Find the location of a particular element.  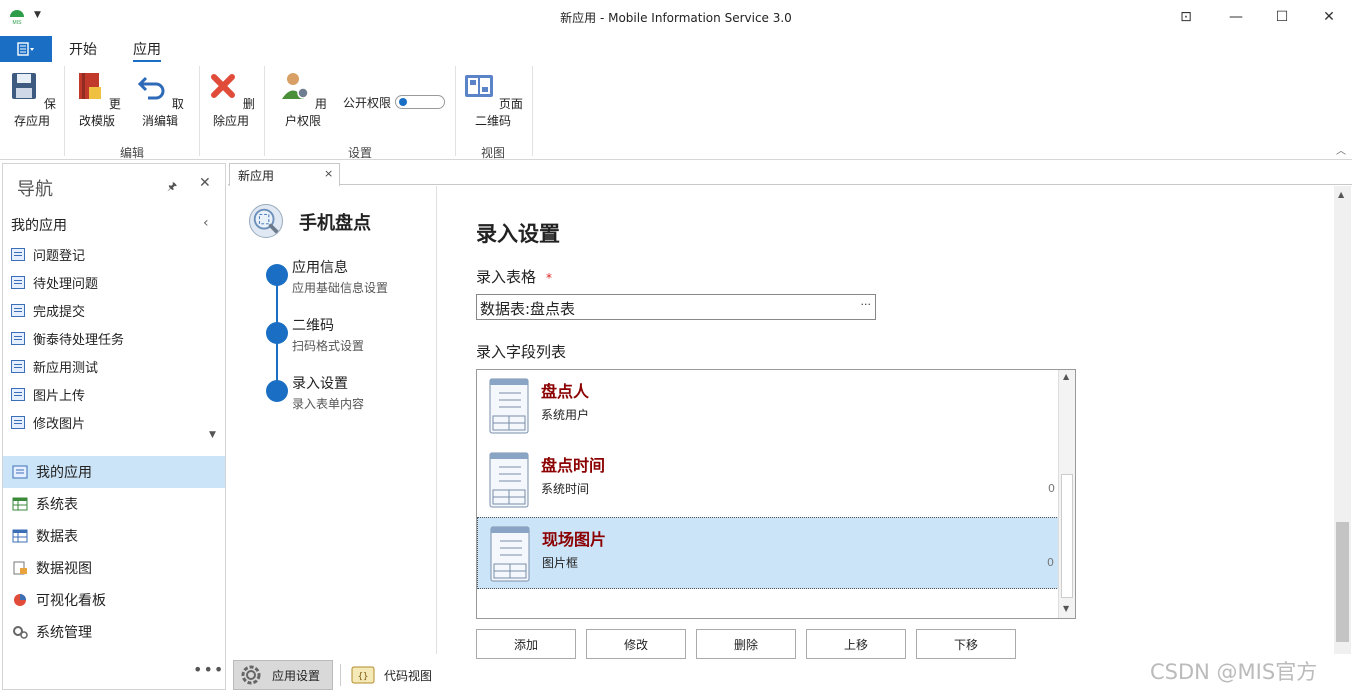

nav-app-item: 图片上传 is located at coordinates (48, 394).